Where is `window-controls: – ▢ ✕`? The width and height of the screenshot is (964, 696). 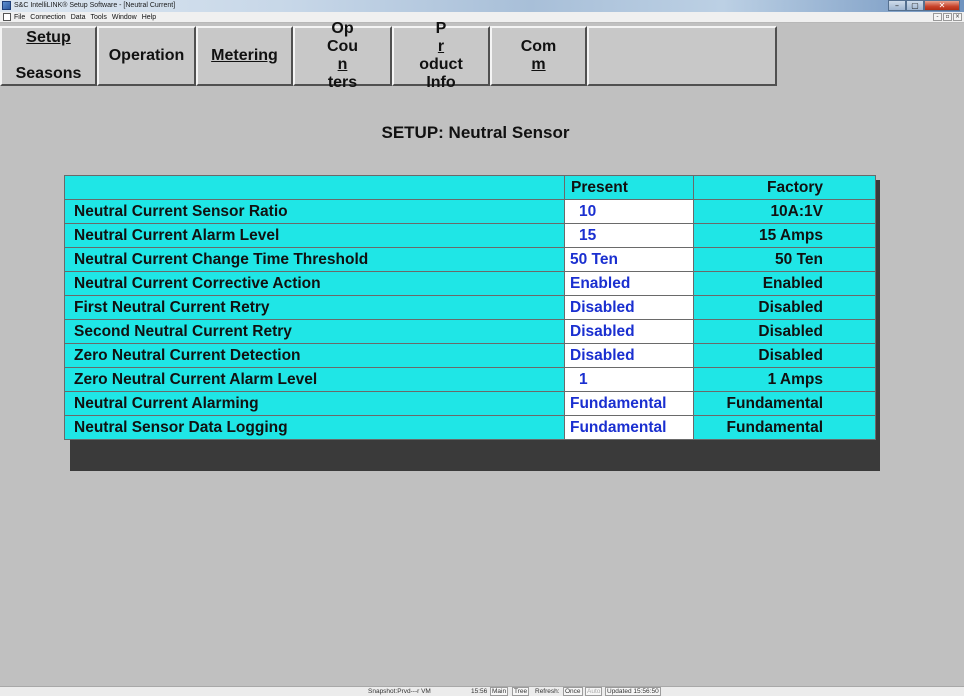
window-controls: – ▢ ✕ is located at coordinates (924, 6).